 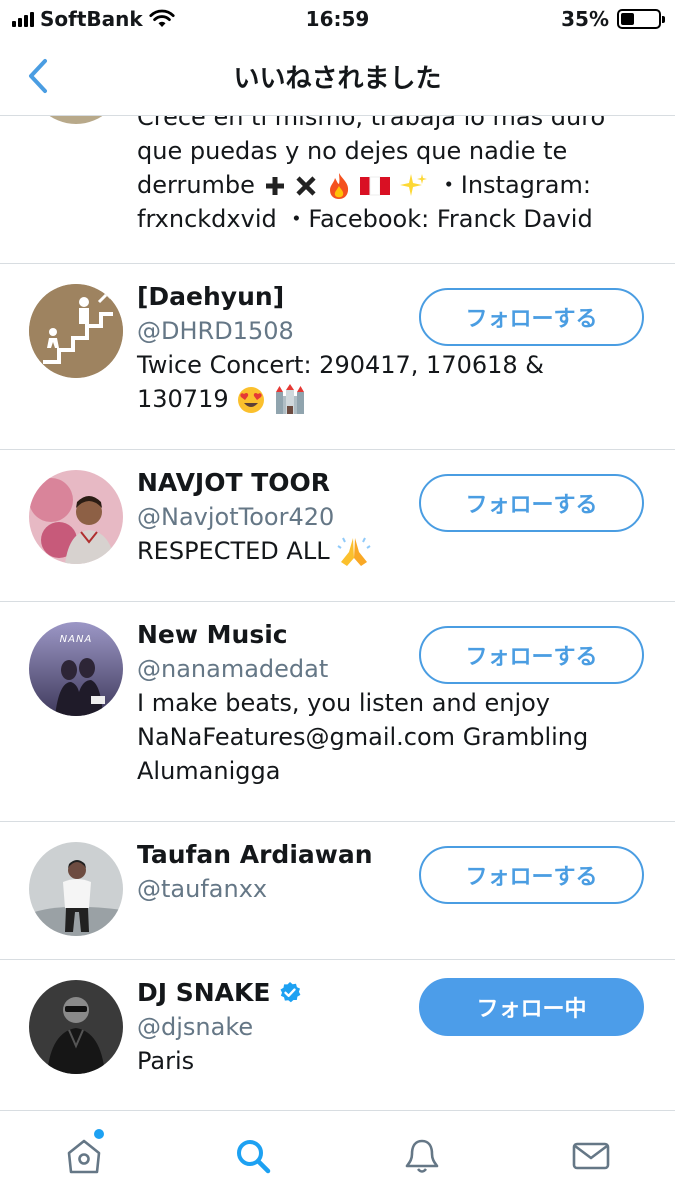 I want to click on display-name: Taufan Ardiawan, so click(x=255, y=854).